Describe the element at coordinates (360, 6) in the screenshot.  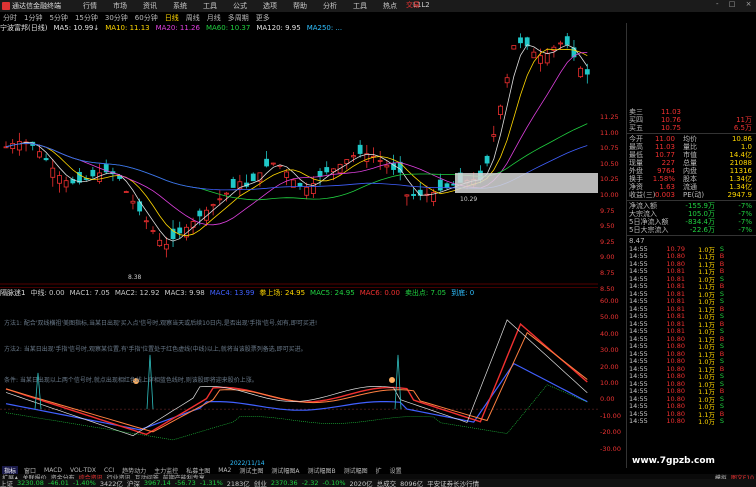
I see `menu-item-9: 工具` at that location.